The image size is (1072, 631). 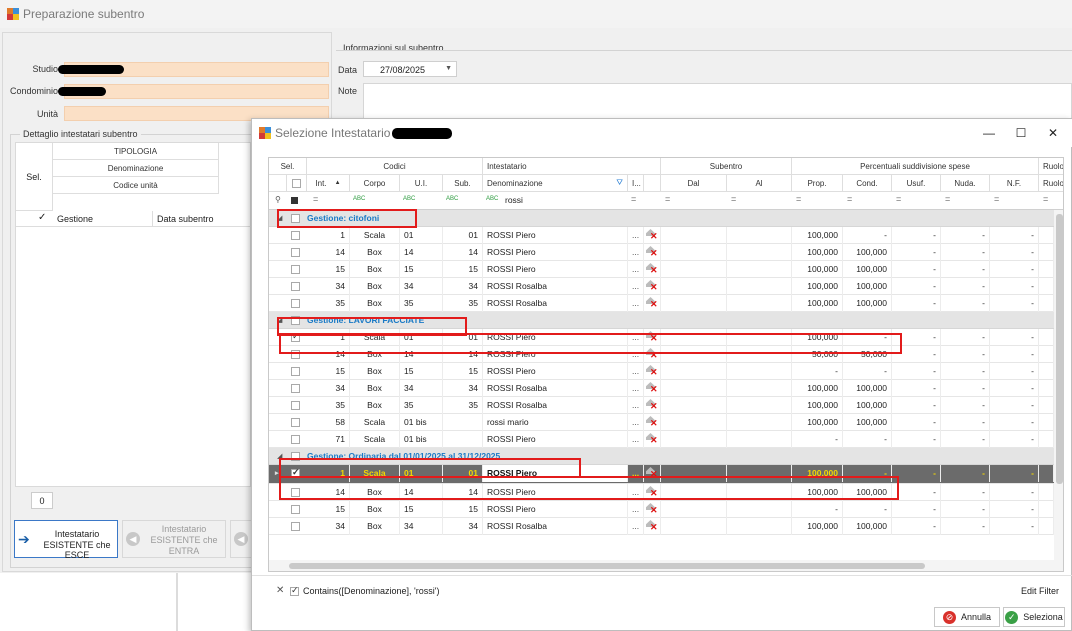 I want to click on more-button: ◀, so click(x=241, y=539).